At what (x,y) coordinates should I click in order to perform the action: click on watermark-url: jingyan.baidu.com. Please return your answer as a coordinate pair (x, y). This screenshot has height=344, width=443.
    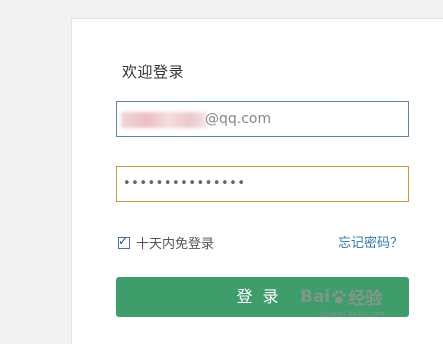
    Looking at the image, I should click on (352, 314).